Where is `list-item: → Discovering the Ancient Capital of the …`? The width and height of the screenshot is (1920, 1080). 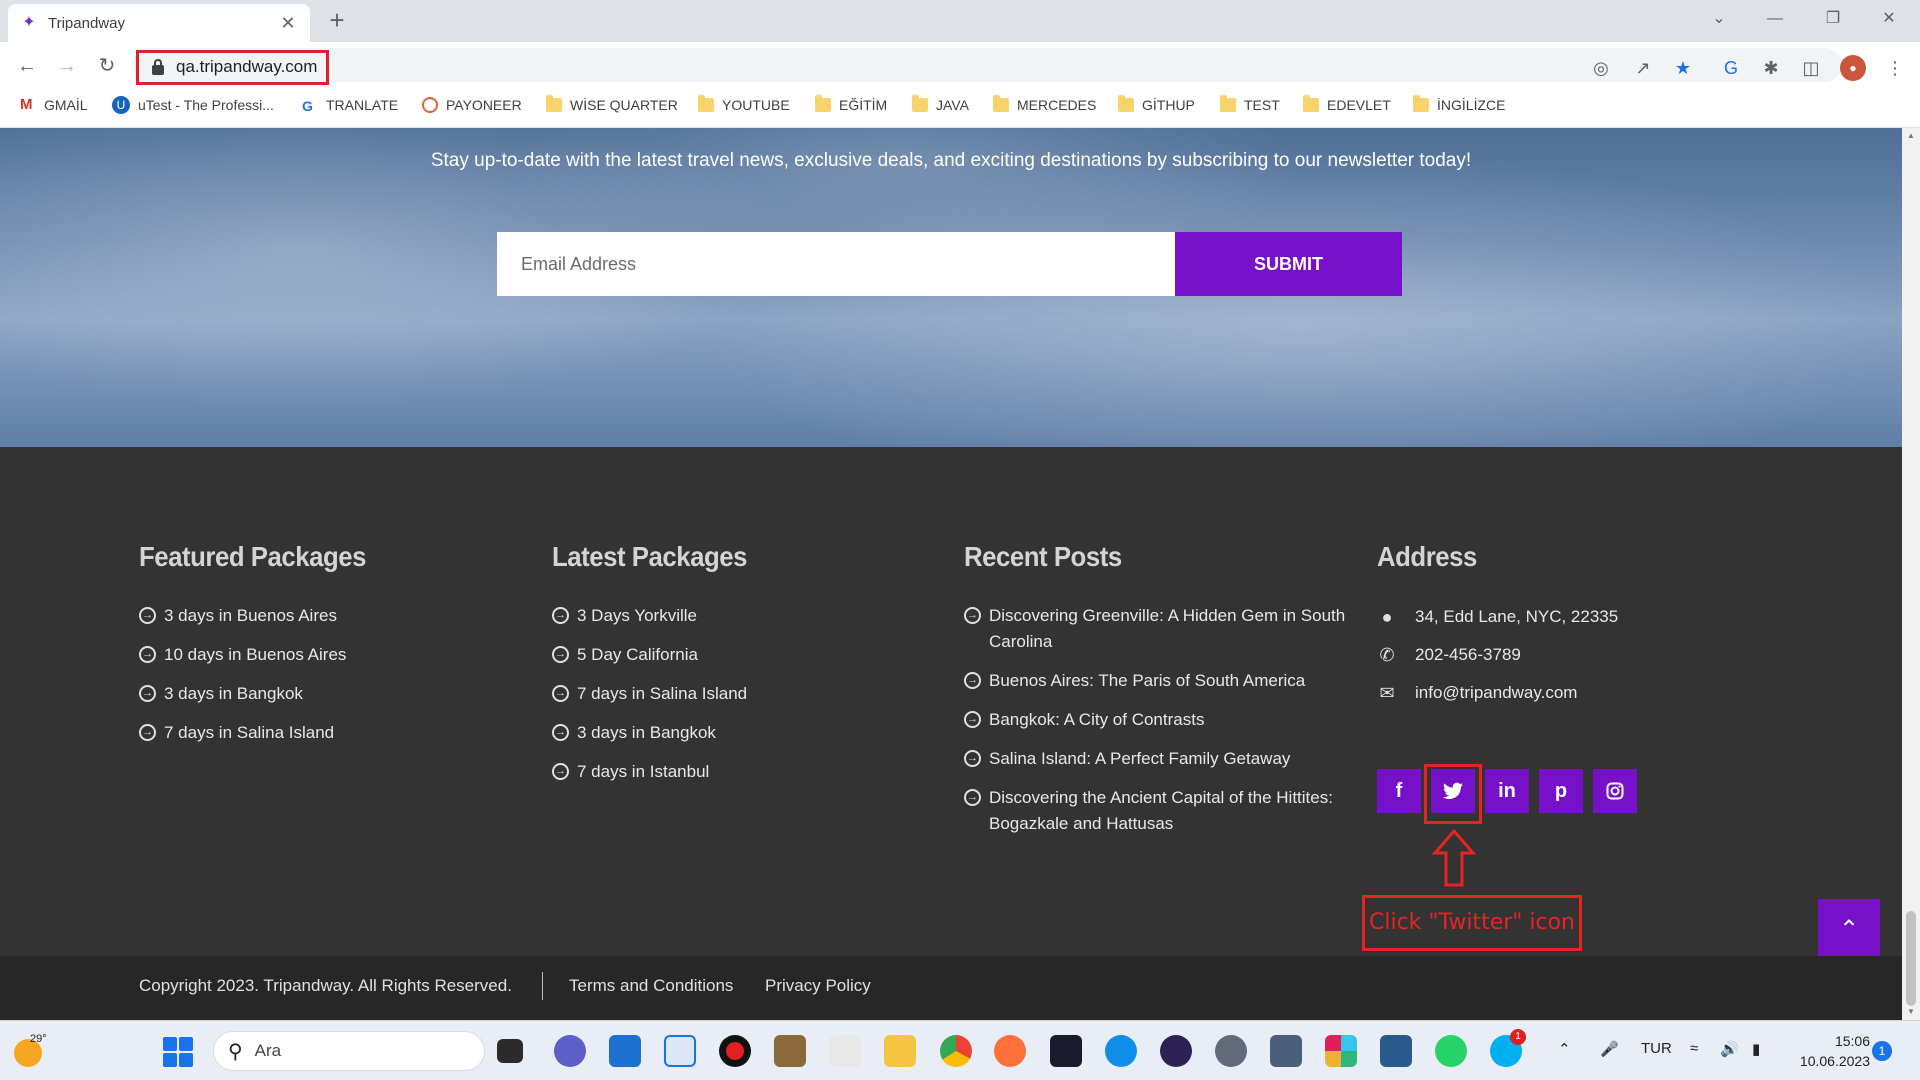 list-item: → Discovering the Ancient Capital of the … is located at coordinates (1164, 811).